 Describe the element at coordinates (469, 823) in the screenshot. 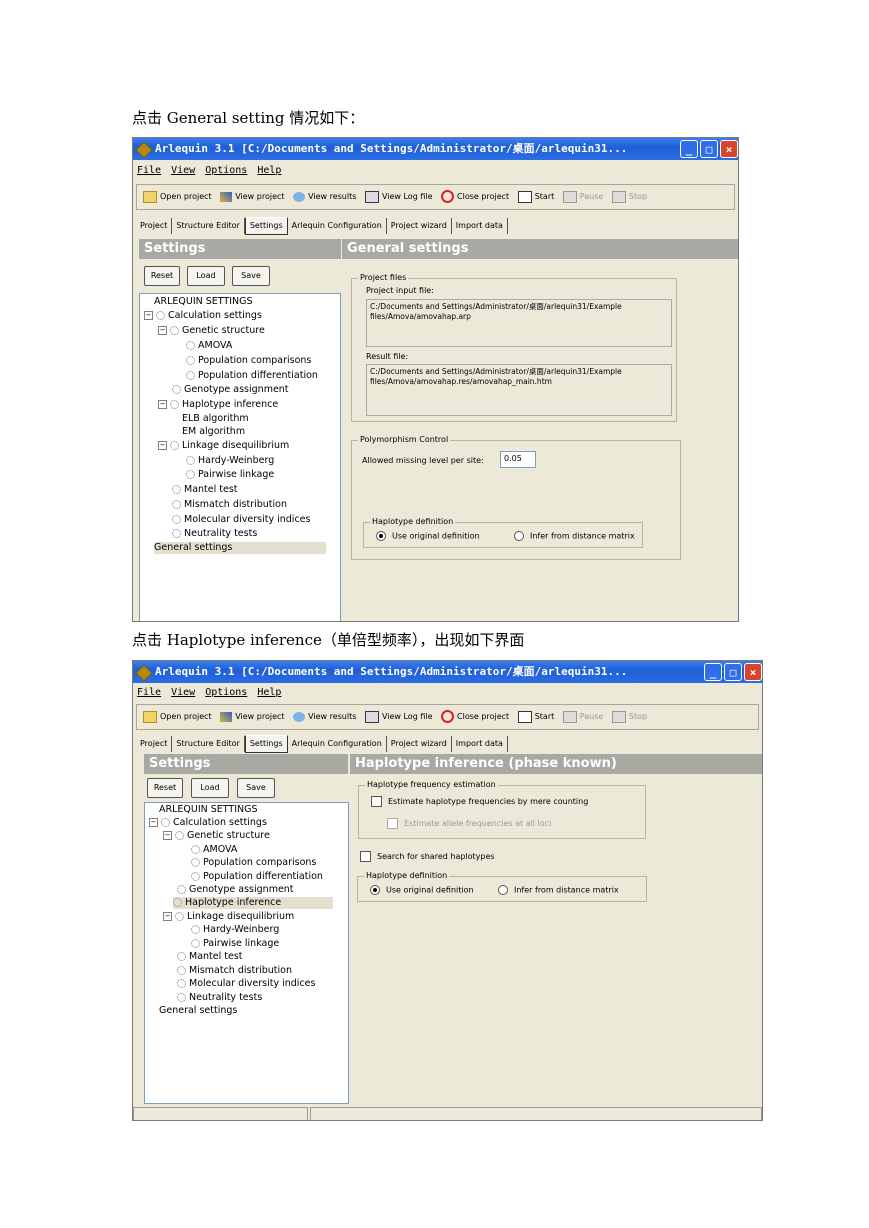

I see `estimate-allele-checkbox: Estimate allele frequencies at all loci` at that location.